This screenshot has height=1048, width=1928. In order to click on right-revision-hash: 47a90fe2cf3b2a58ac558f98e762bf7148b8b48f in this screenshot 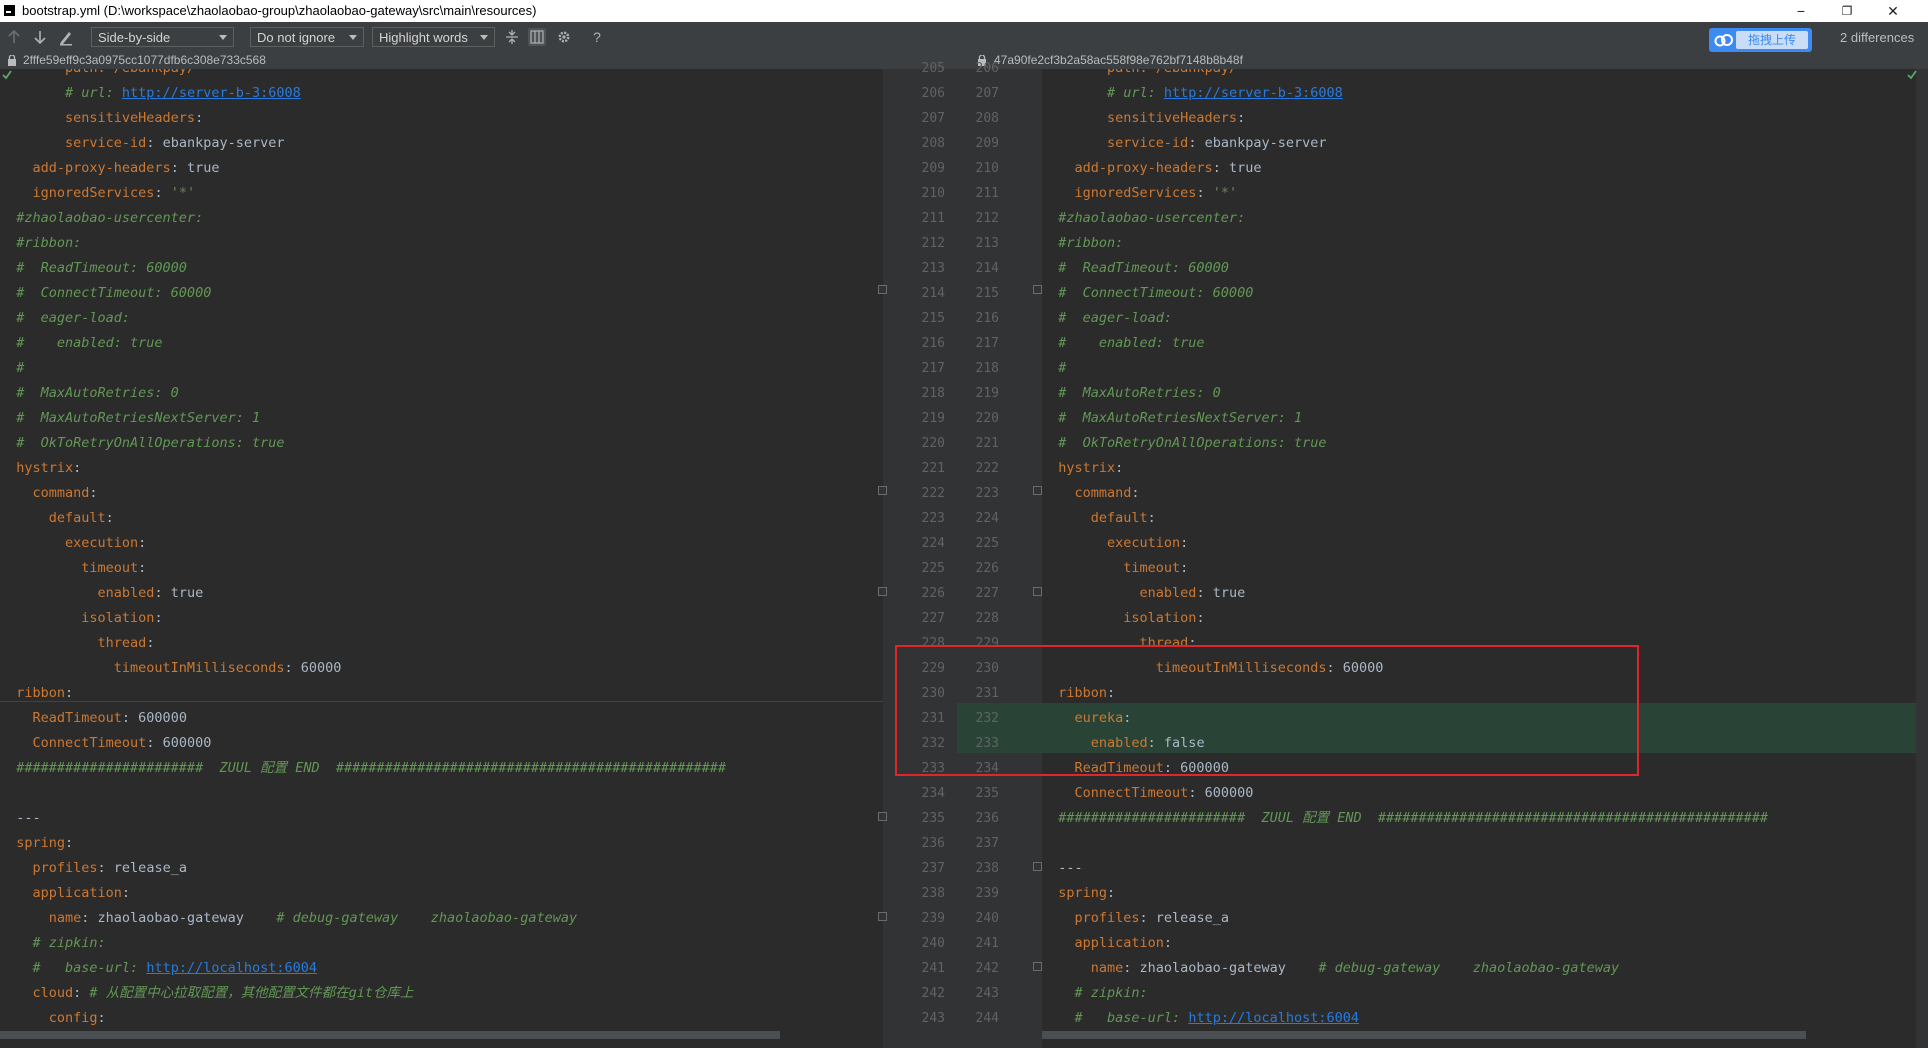, I will do `click(1118, 60)`.